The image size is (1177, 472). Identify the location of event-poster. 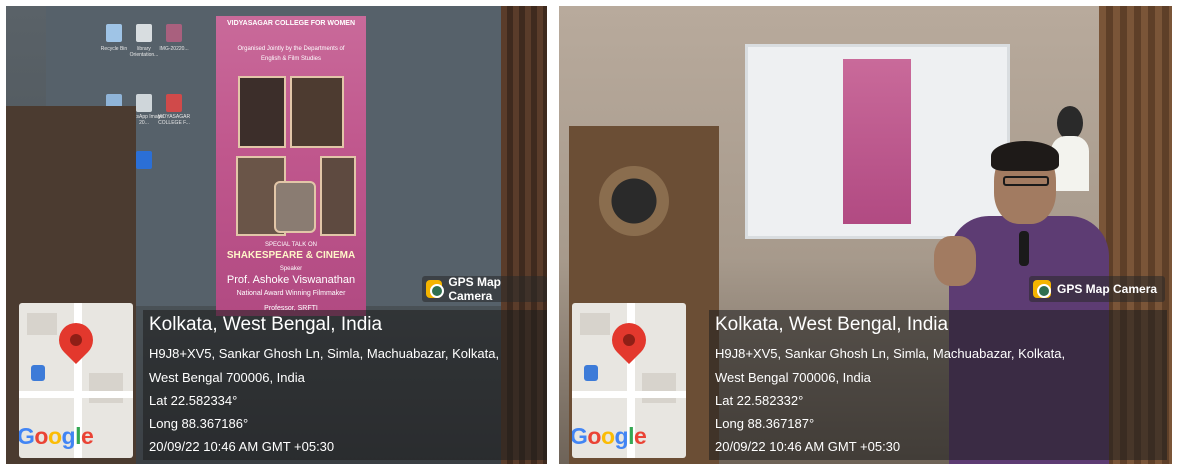
(877, 141).